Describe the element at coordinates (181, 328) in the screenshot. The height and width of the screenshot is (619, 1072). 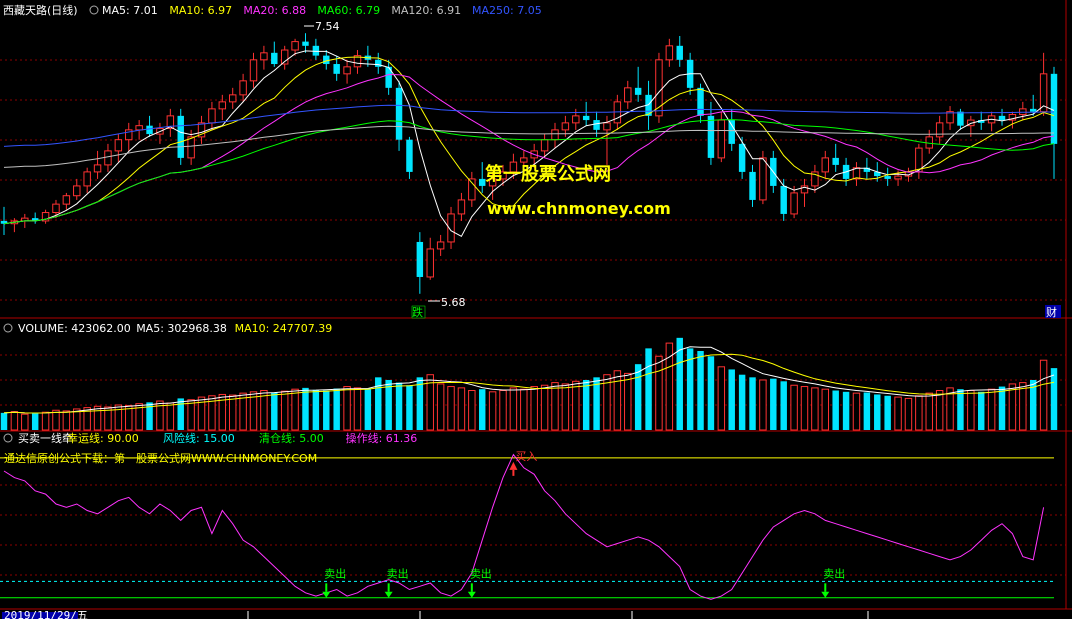
I see `volume-legend-item: MA5: 302968.38` at that location.